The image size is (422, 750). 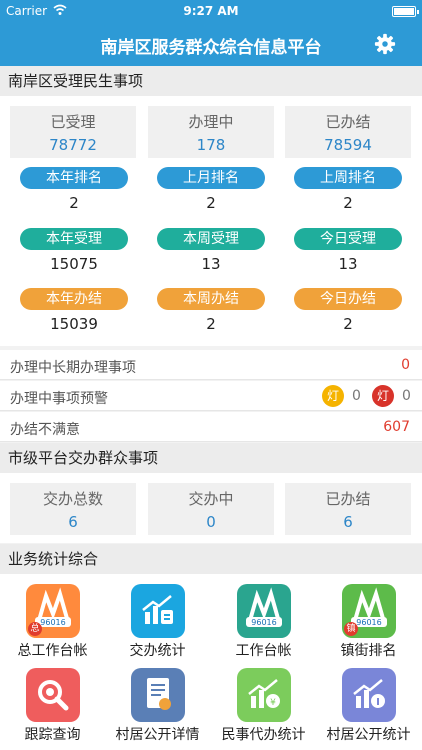 What do you see at coordinates (348, 324) in the screenshot?
I see `value-today-completed: 2` at bounding box center [348, 324].